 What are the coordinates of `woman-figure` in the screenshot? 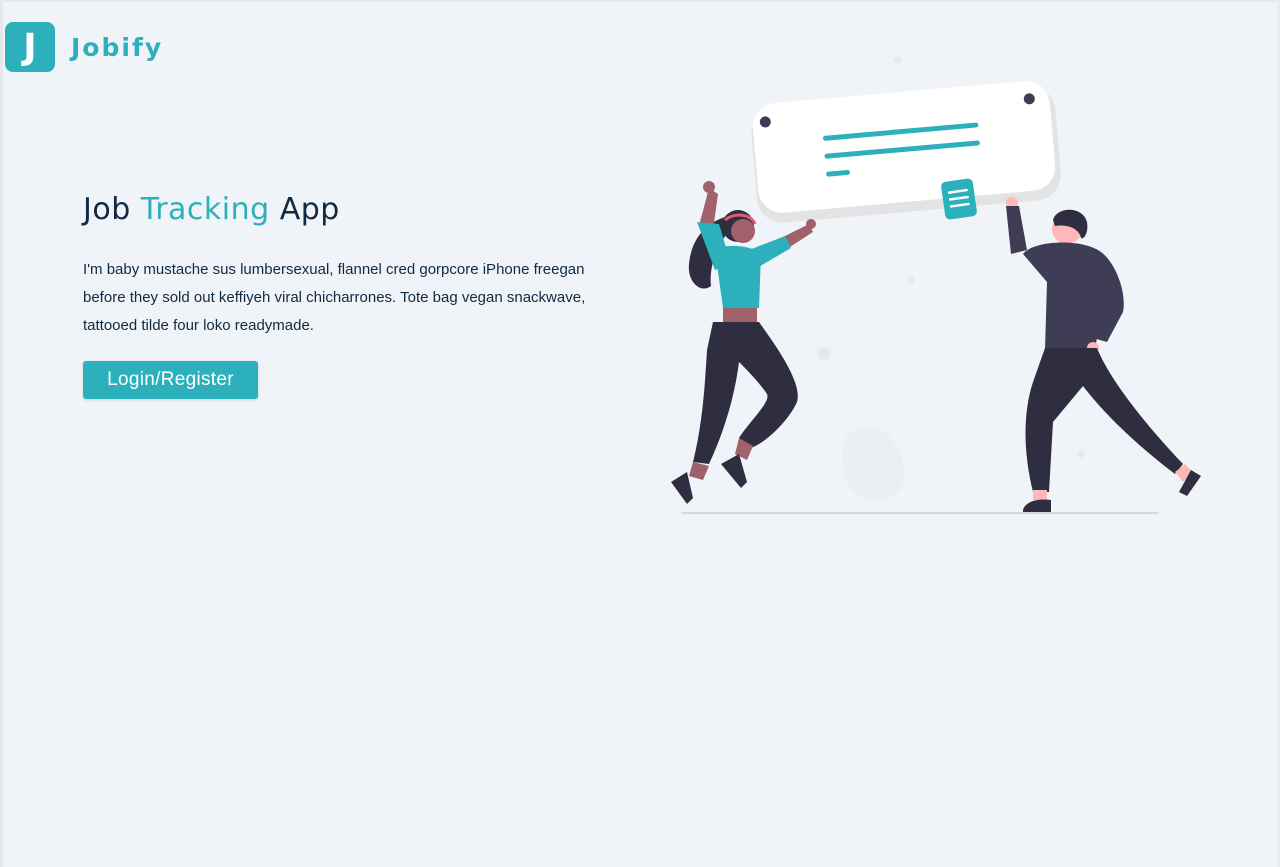 It's located at (743, 342).